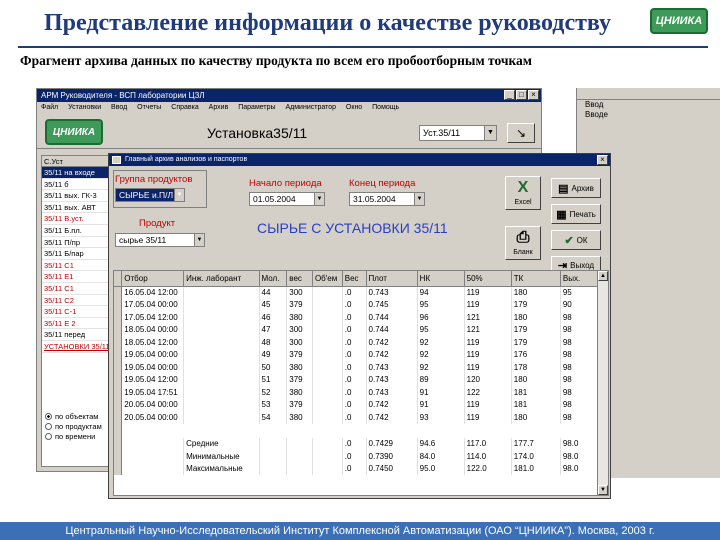  What do you see at coordinates (536, 354) in the screenshot?
I see `table-cell: 176` at bounding box center [536, 354].